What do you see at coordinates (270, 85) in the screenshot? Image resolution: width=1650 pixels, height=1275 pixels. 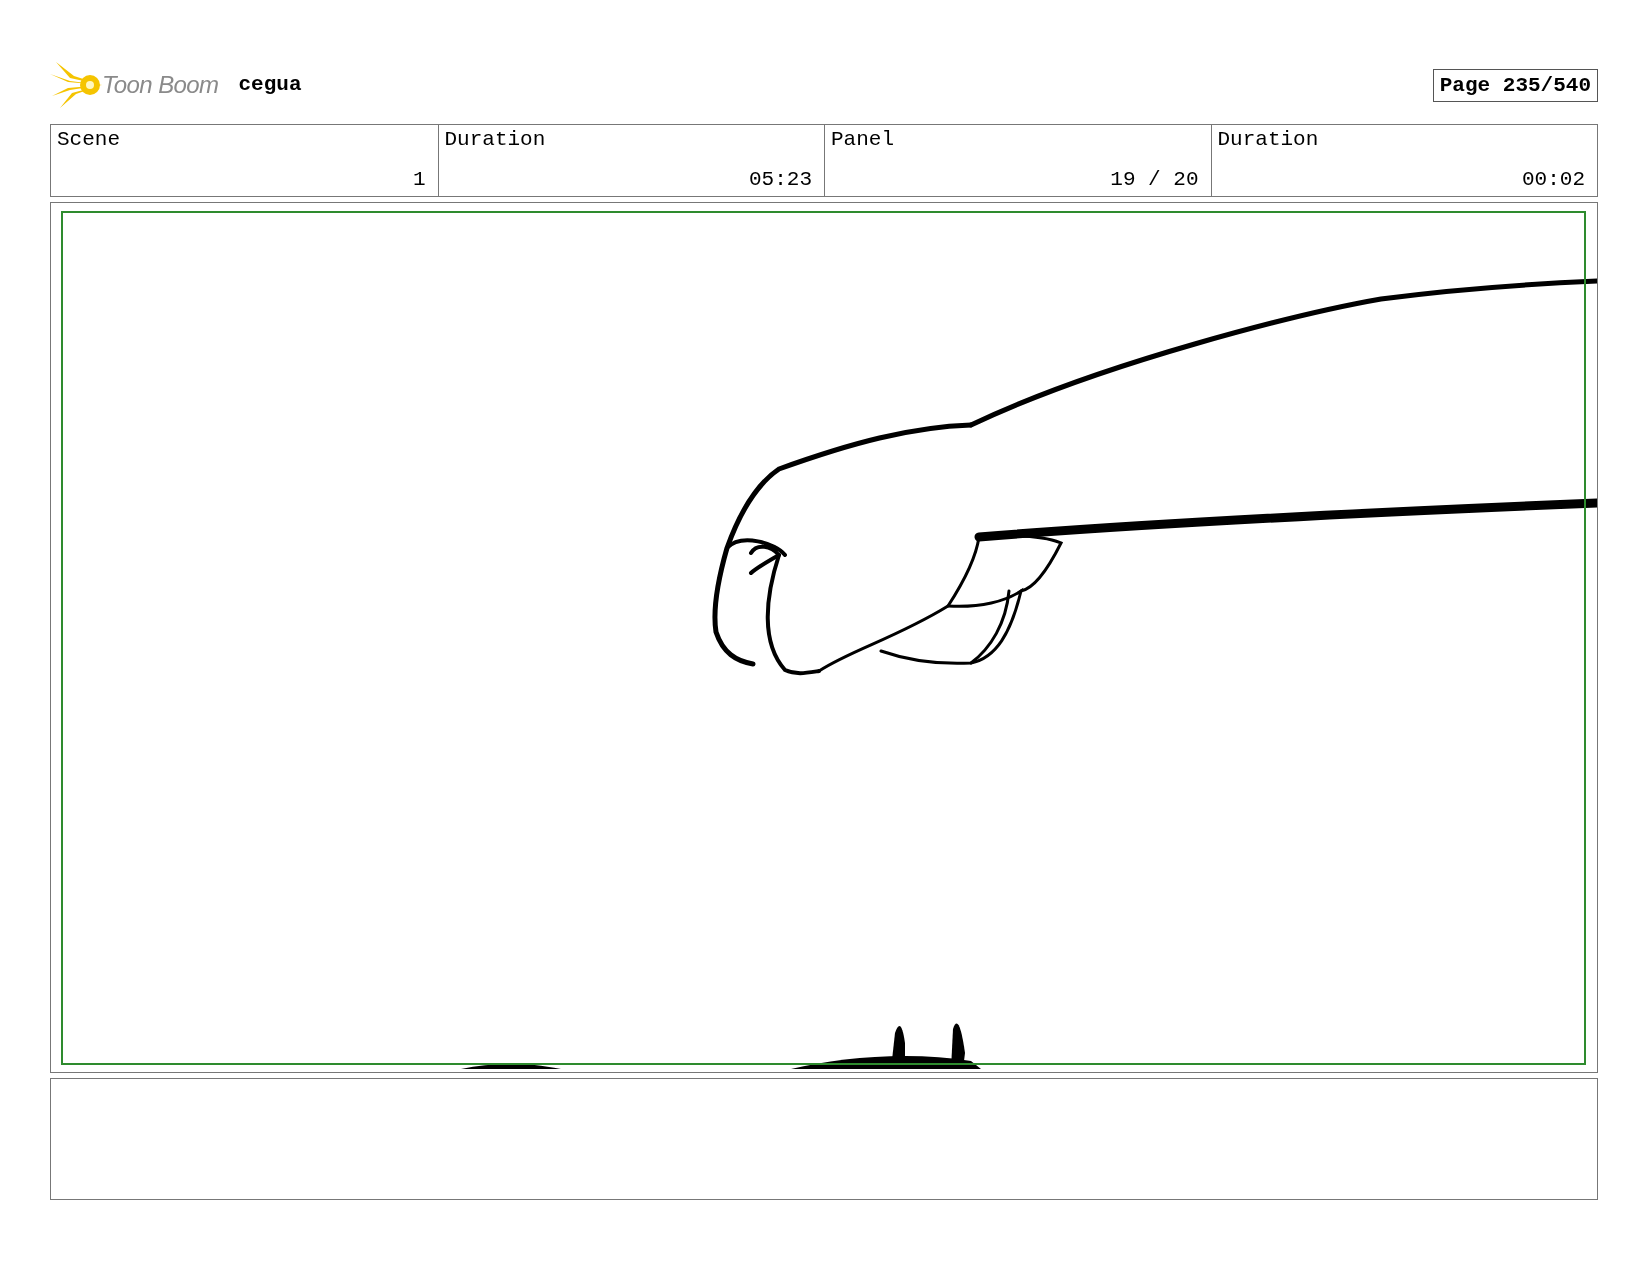 I see `project-title: cegua` at bounding box center [270, 85].